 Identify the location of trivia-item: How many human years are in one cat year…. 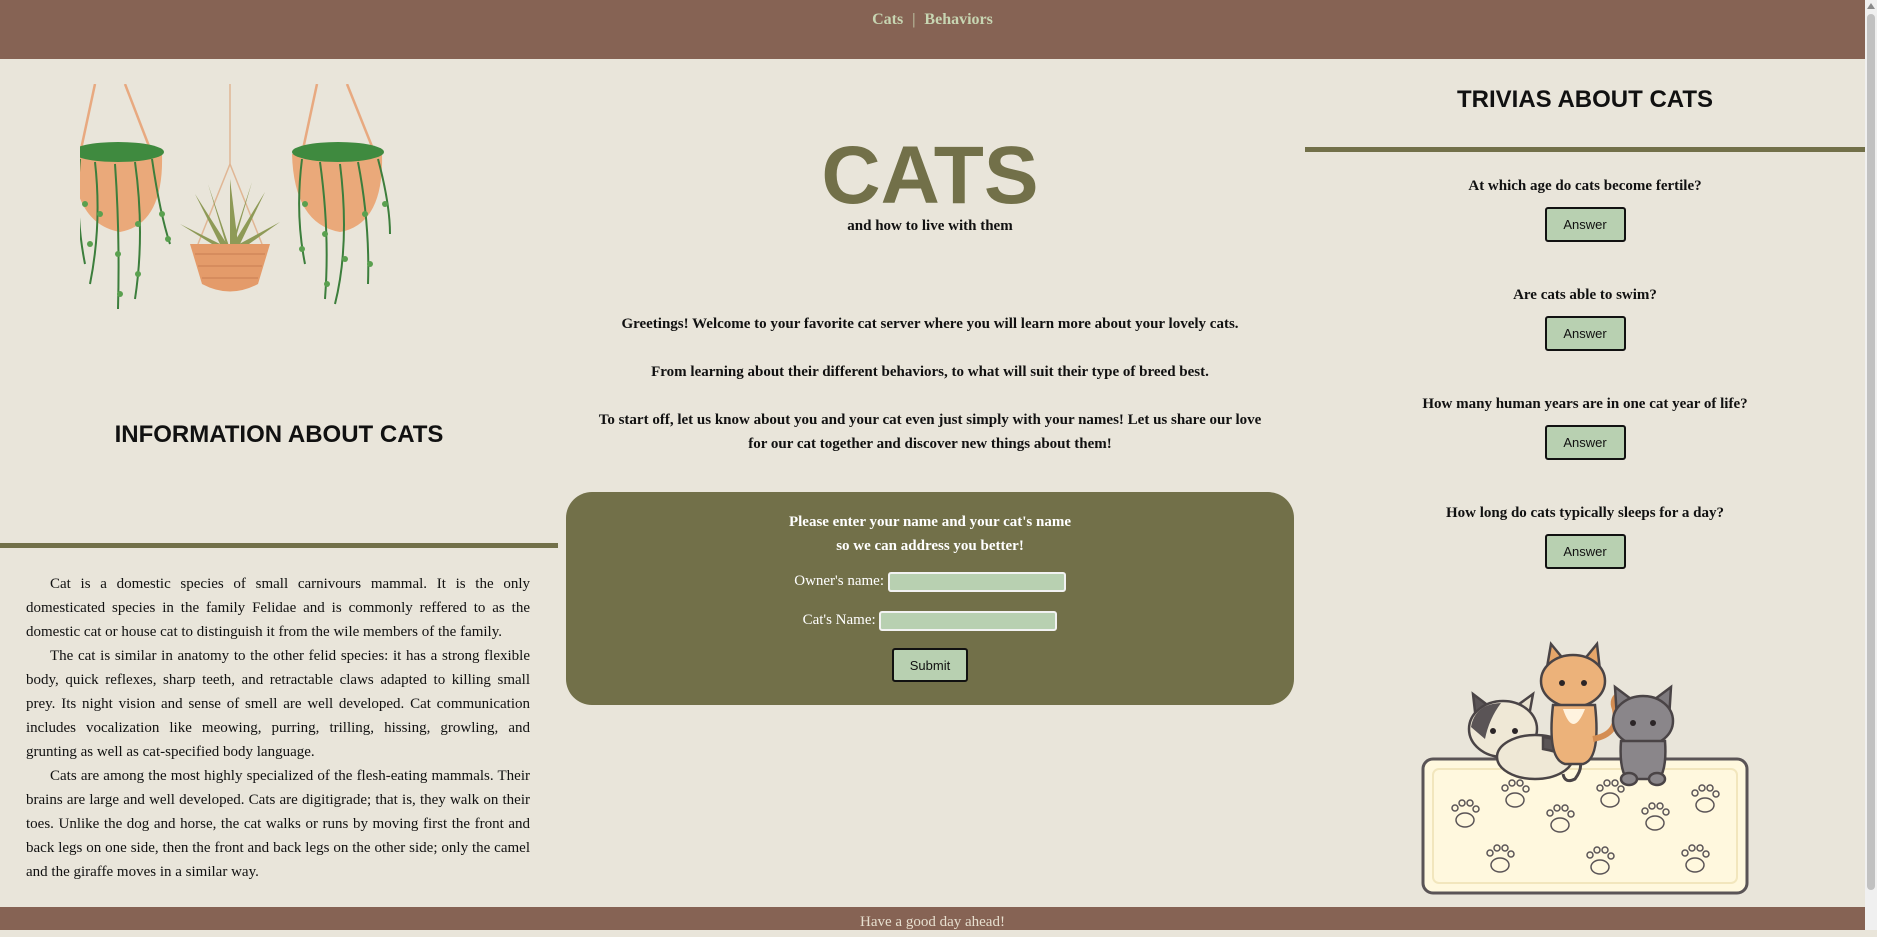
(1585, 428).